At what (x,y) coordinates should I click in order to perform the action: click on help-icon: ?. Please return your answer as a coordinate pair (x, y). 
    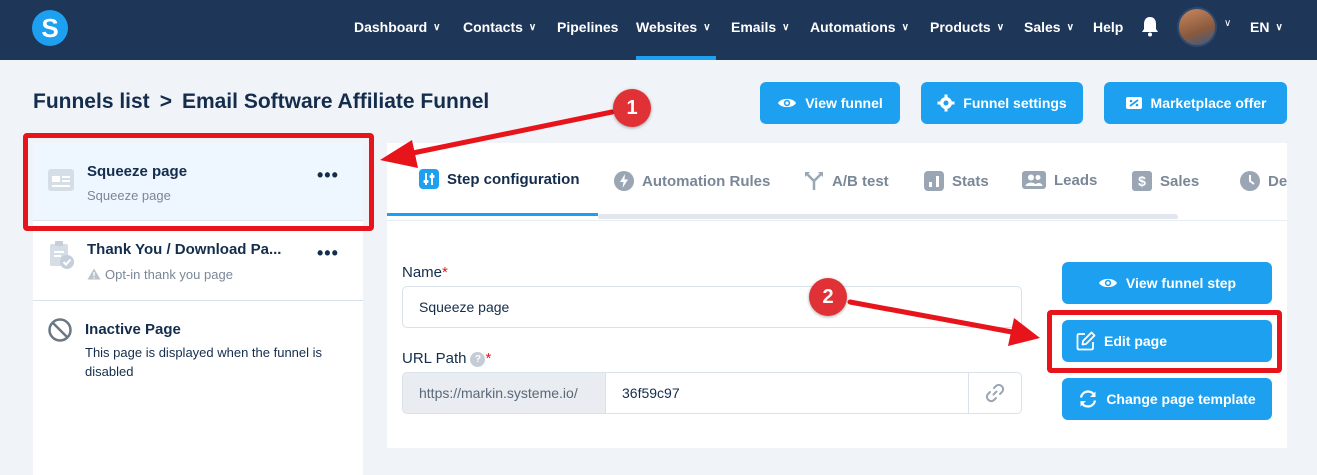
    Looking at the image, I should click on (478, 359).